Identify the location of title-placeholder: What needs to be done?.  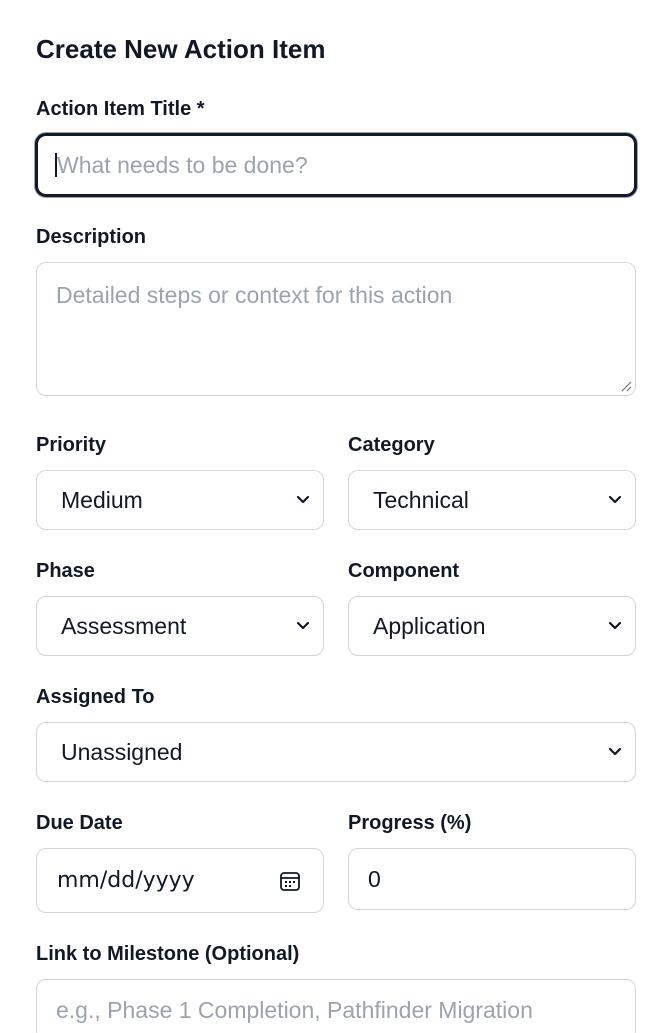
(182, 165).